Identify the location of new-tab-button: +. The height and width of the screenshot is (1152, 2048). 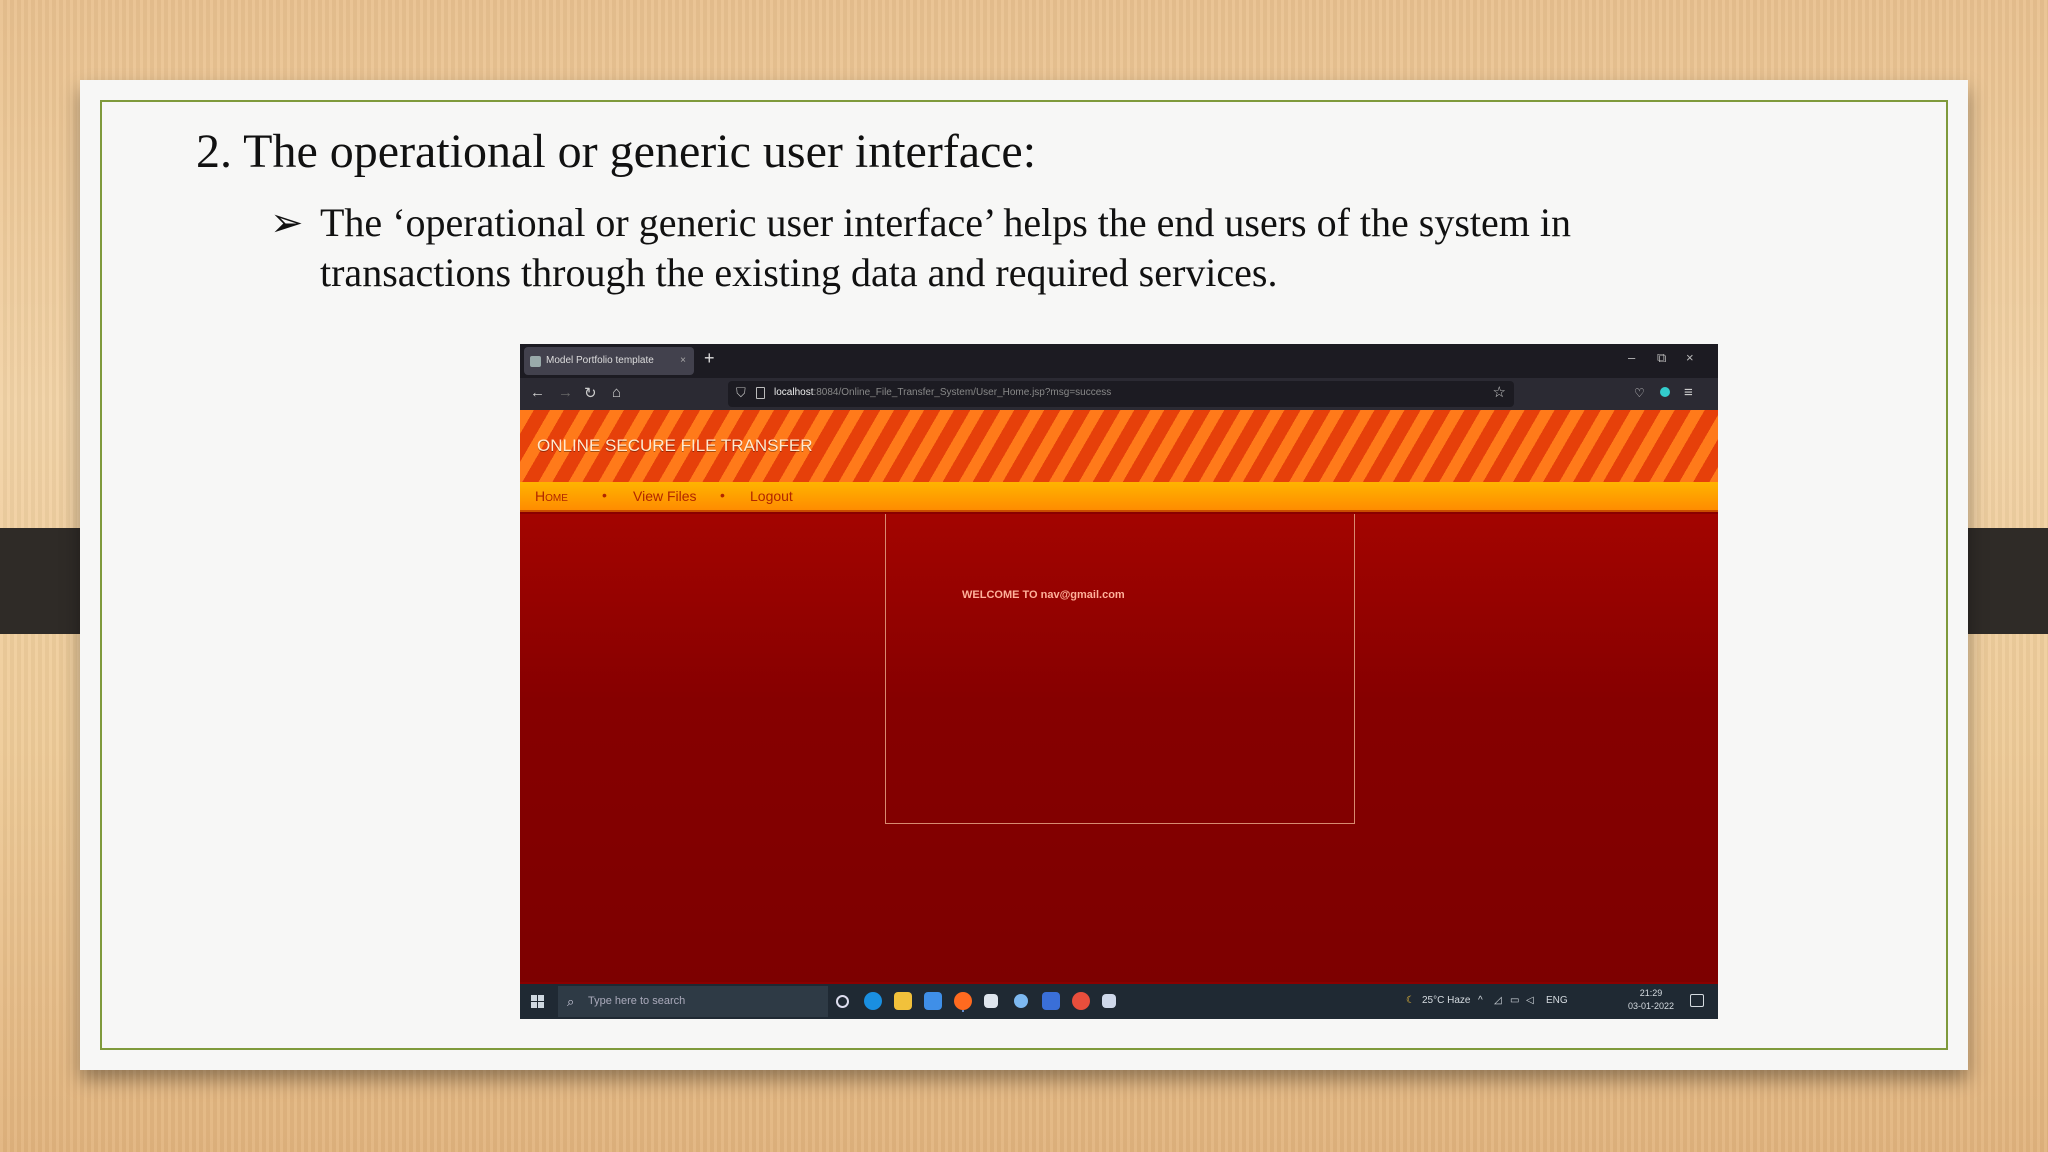
(709, 358).